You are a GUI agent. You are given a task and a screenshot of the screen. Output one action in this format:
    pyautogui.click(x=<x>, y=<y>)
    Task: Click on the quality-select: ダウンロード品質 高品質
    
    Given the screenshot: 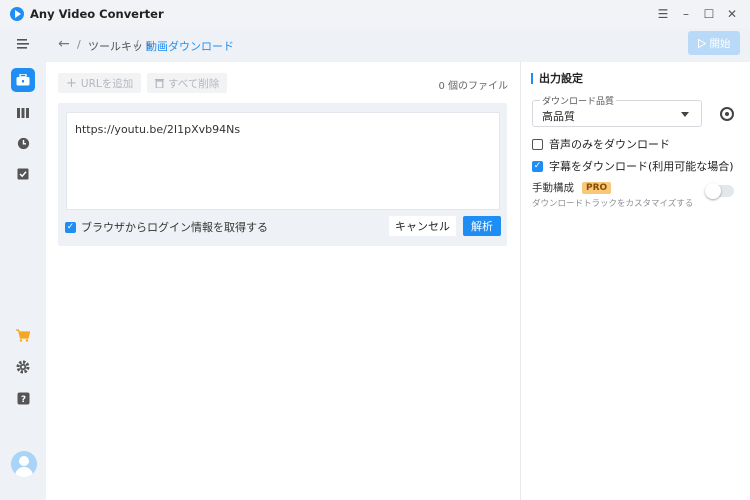 What is the action you would take?
    pyautogui.click(x=617, y=110)
    